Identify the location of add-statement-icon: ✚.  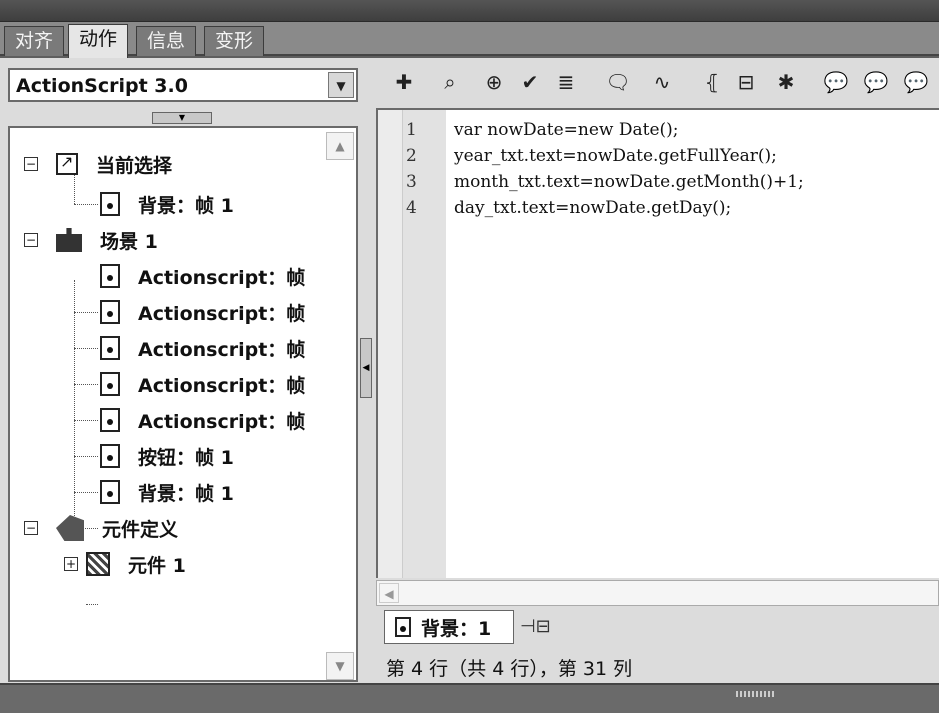
(404, 82).